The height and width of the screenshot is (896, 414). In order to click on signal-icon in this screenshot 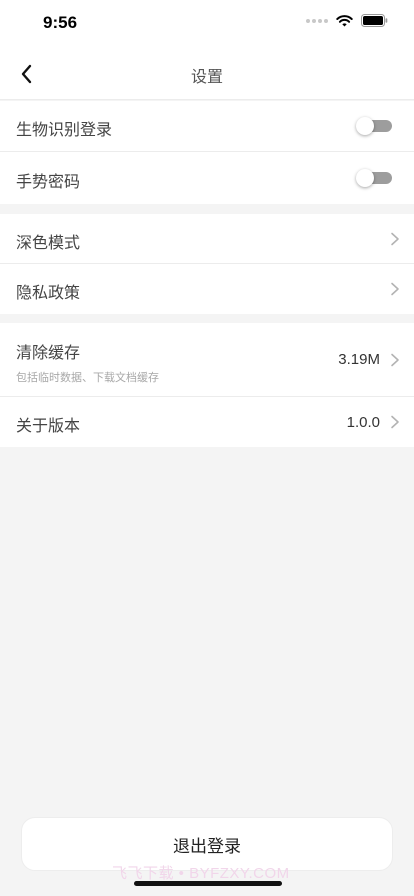, I will do `click(317, 20)`.